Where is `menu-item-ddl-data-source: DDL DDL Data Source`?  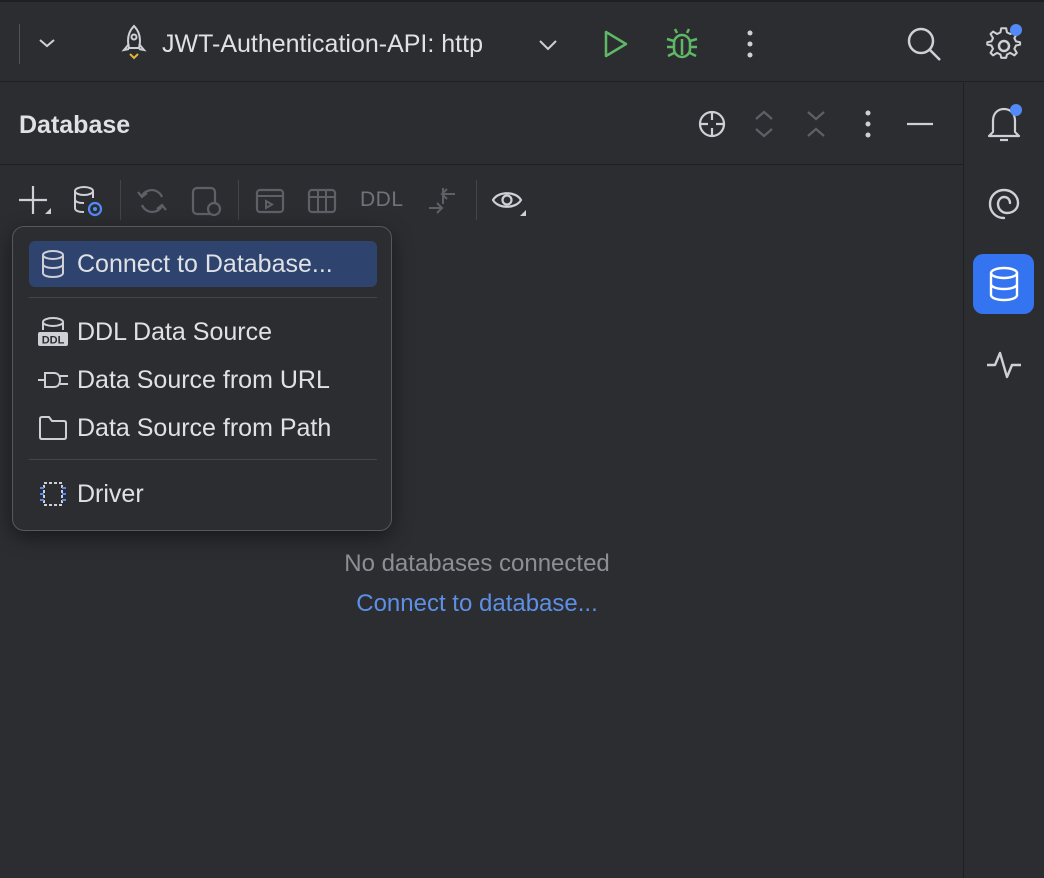
menu-item-ddl-data-source: DDL DDL Data Source is located at coordinates (203, 332).